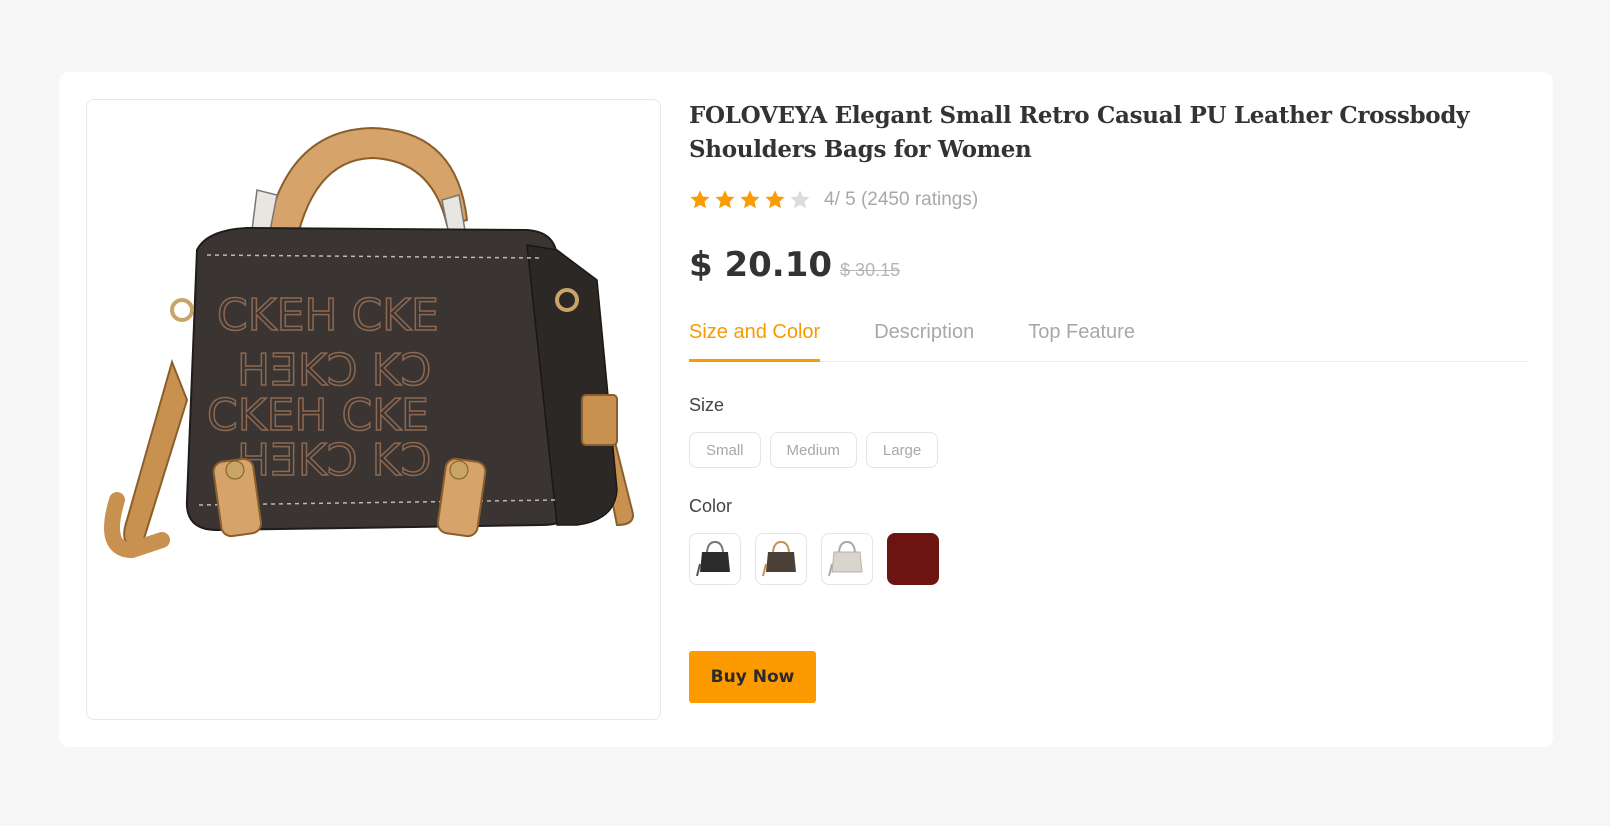  Describe the element at coordinates (1109, 267) in the screenshot. I see `price-row: $ 20.10 $ 30.15` at that location.